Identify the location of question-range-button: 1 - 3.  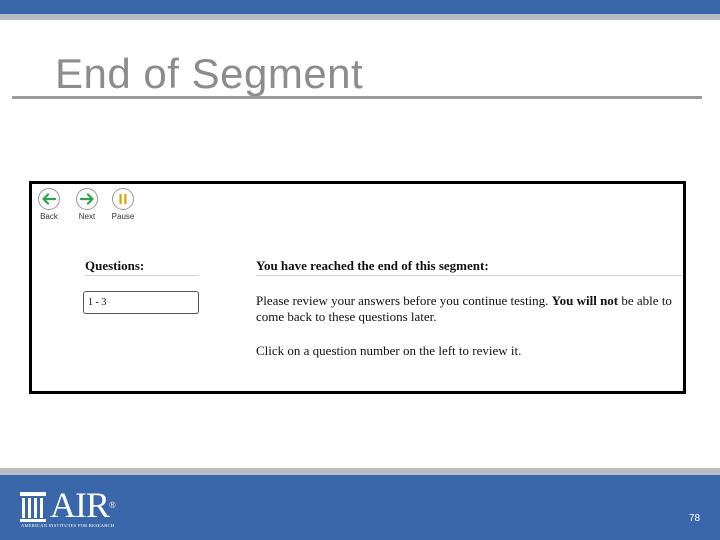
(141, 302).